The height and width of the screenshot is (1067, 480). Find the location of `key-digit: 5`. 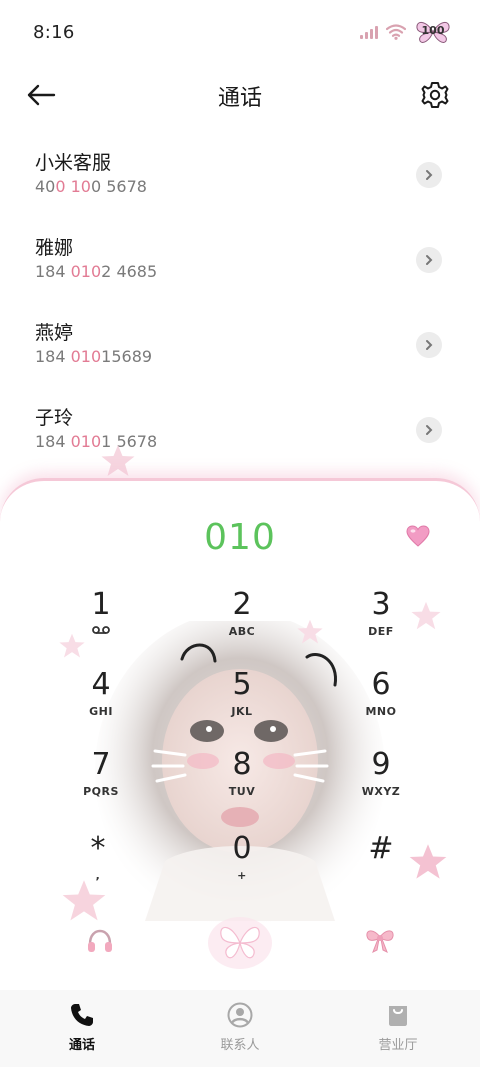

key-digit: 5 is located at coordinates (242, 684).